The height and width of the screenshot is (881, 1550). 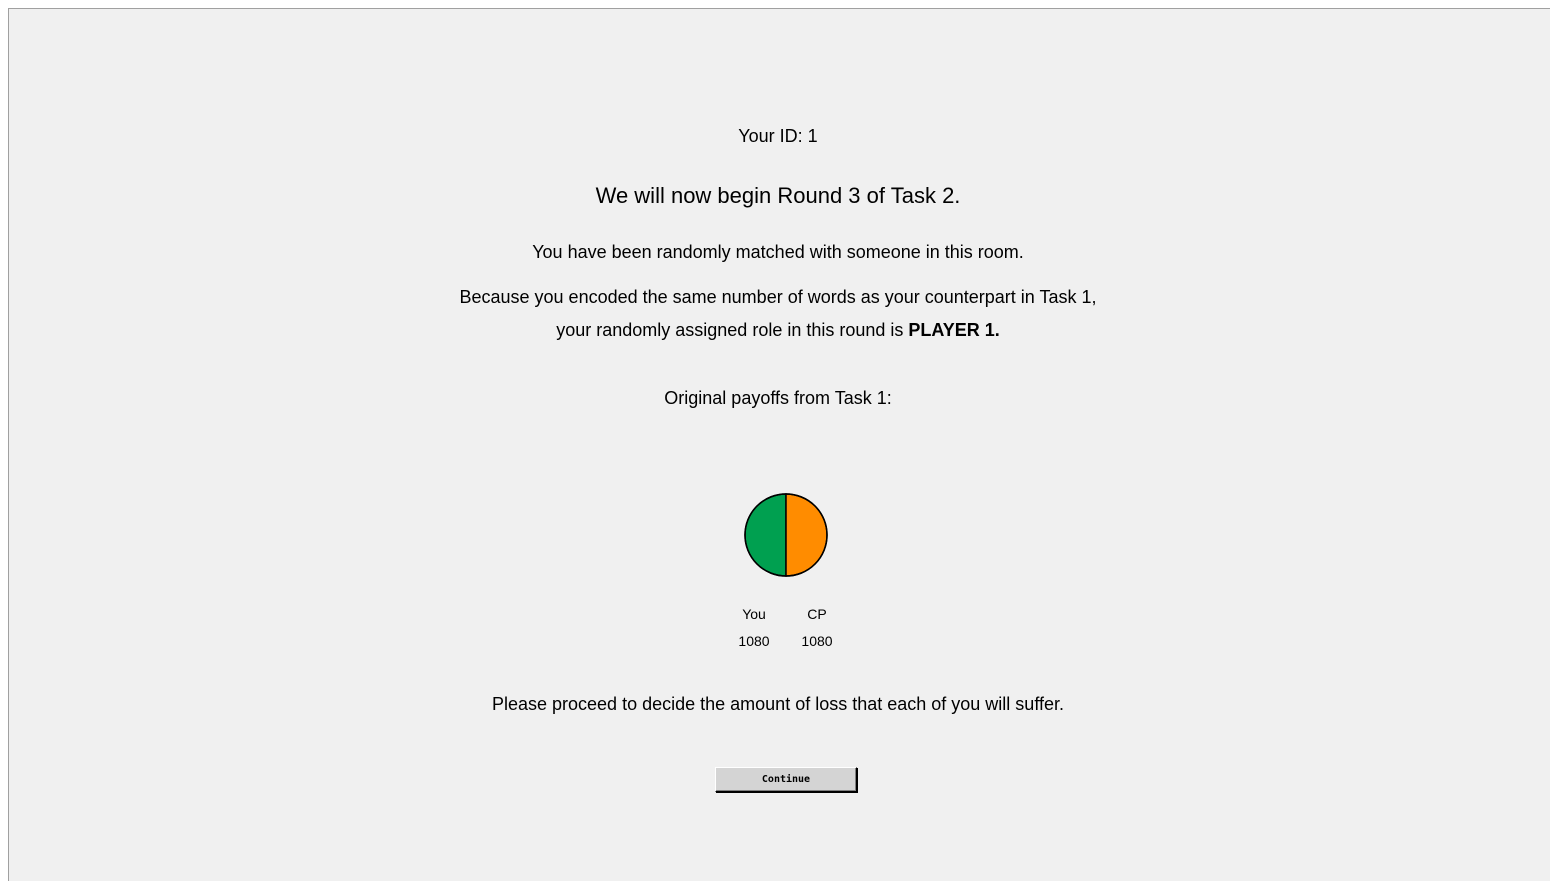 What do you see at coordinates (817, 614) in the screenshot?
I see `pie-label-cp: CP` at bounding box center [817, 614].